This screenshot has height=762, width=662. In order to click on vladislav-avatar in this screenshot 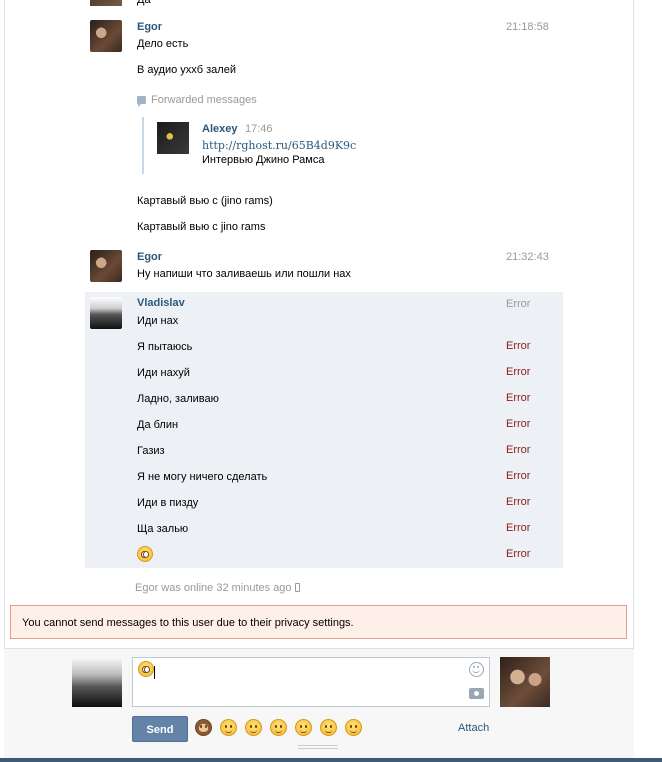, I will do `click(106, 313)`.